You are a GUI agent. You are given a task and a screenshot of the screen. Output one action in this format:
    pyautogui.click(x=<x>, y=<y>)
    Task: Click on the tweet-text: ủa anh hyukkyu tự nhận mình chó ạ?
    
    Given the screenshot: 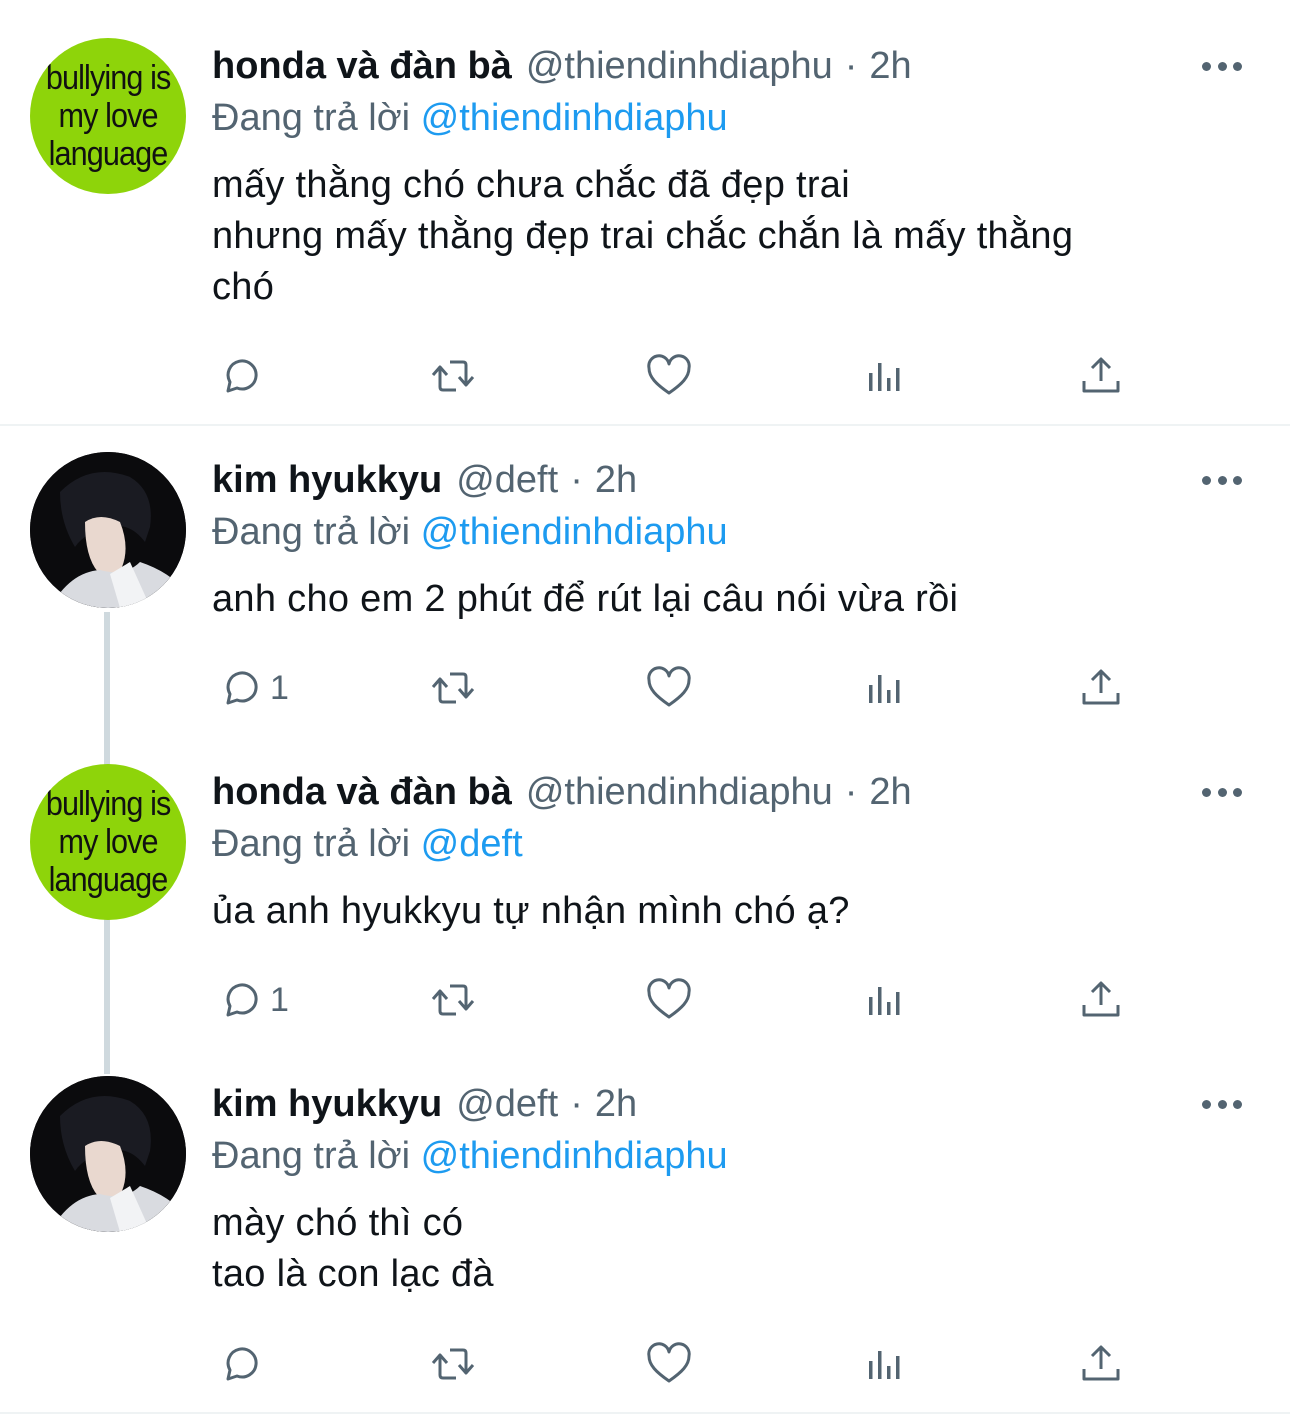 What is the action you would take?
    pyautogui.click(x=531, y=911)
    